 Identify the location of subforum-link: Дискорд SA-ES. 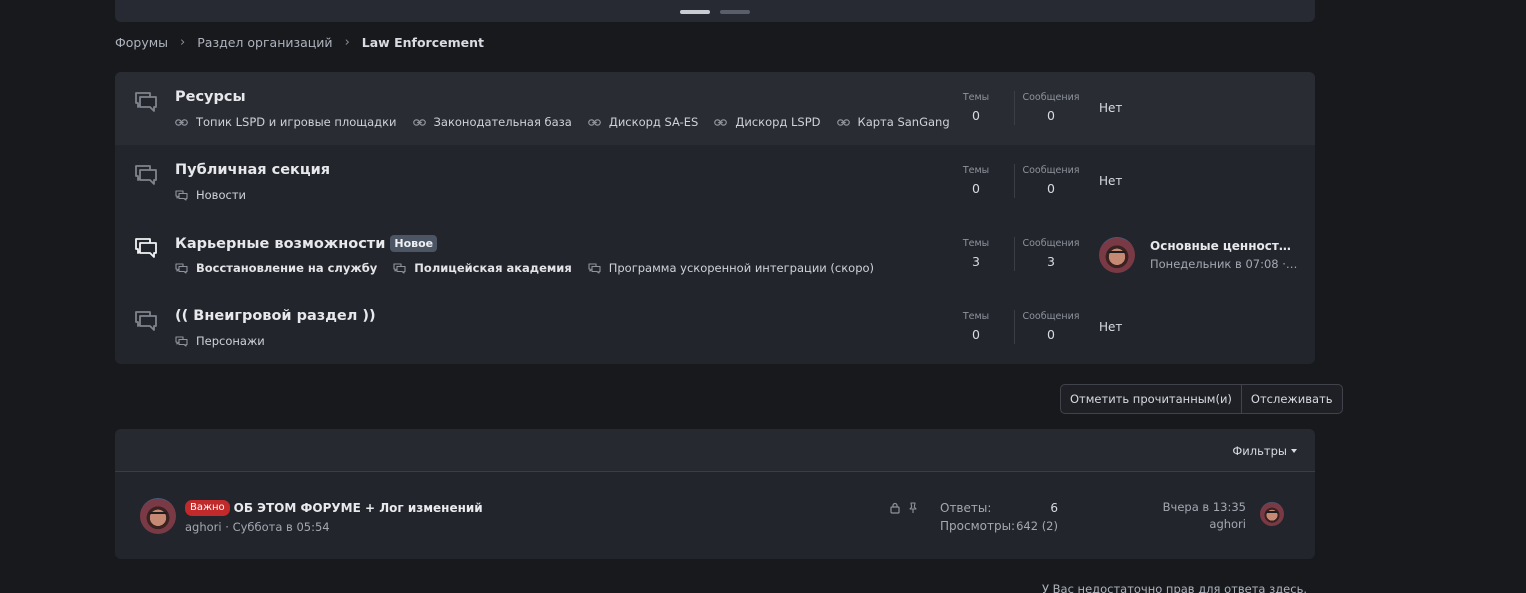
(643, 122).